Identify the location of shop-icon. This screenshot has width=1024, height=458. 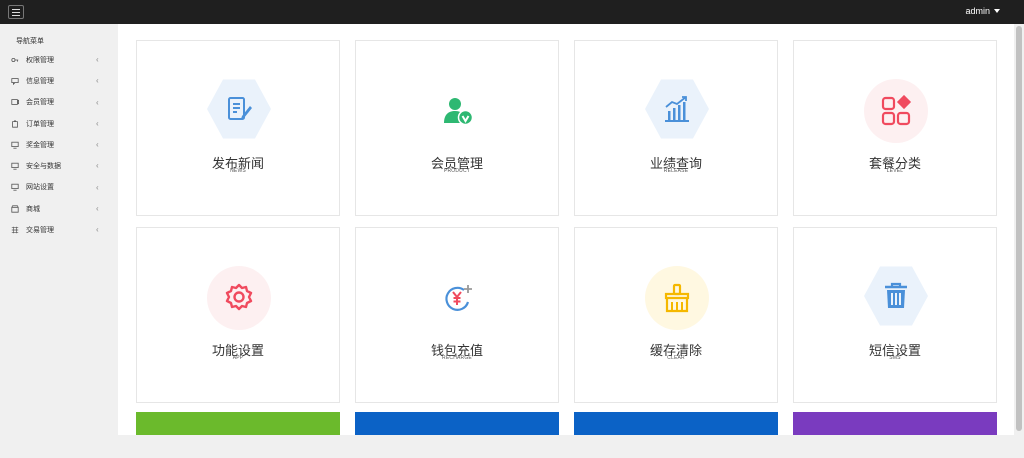
(15, 209).